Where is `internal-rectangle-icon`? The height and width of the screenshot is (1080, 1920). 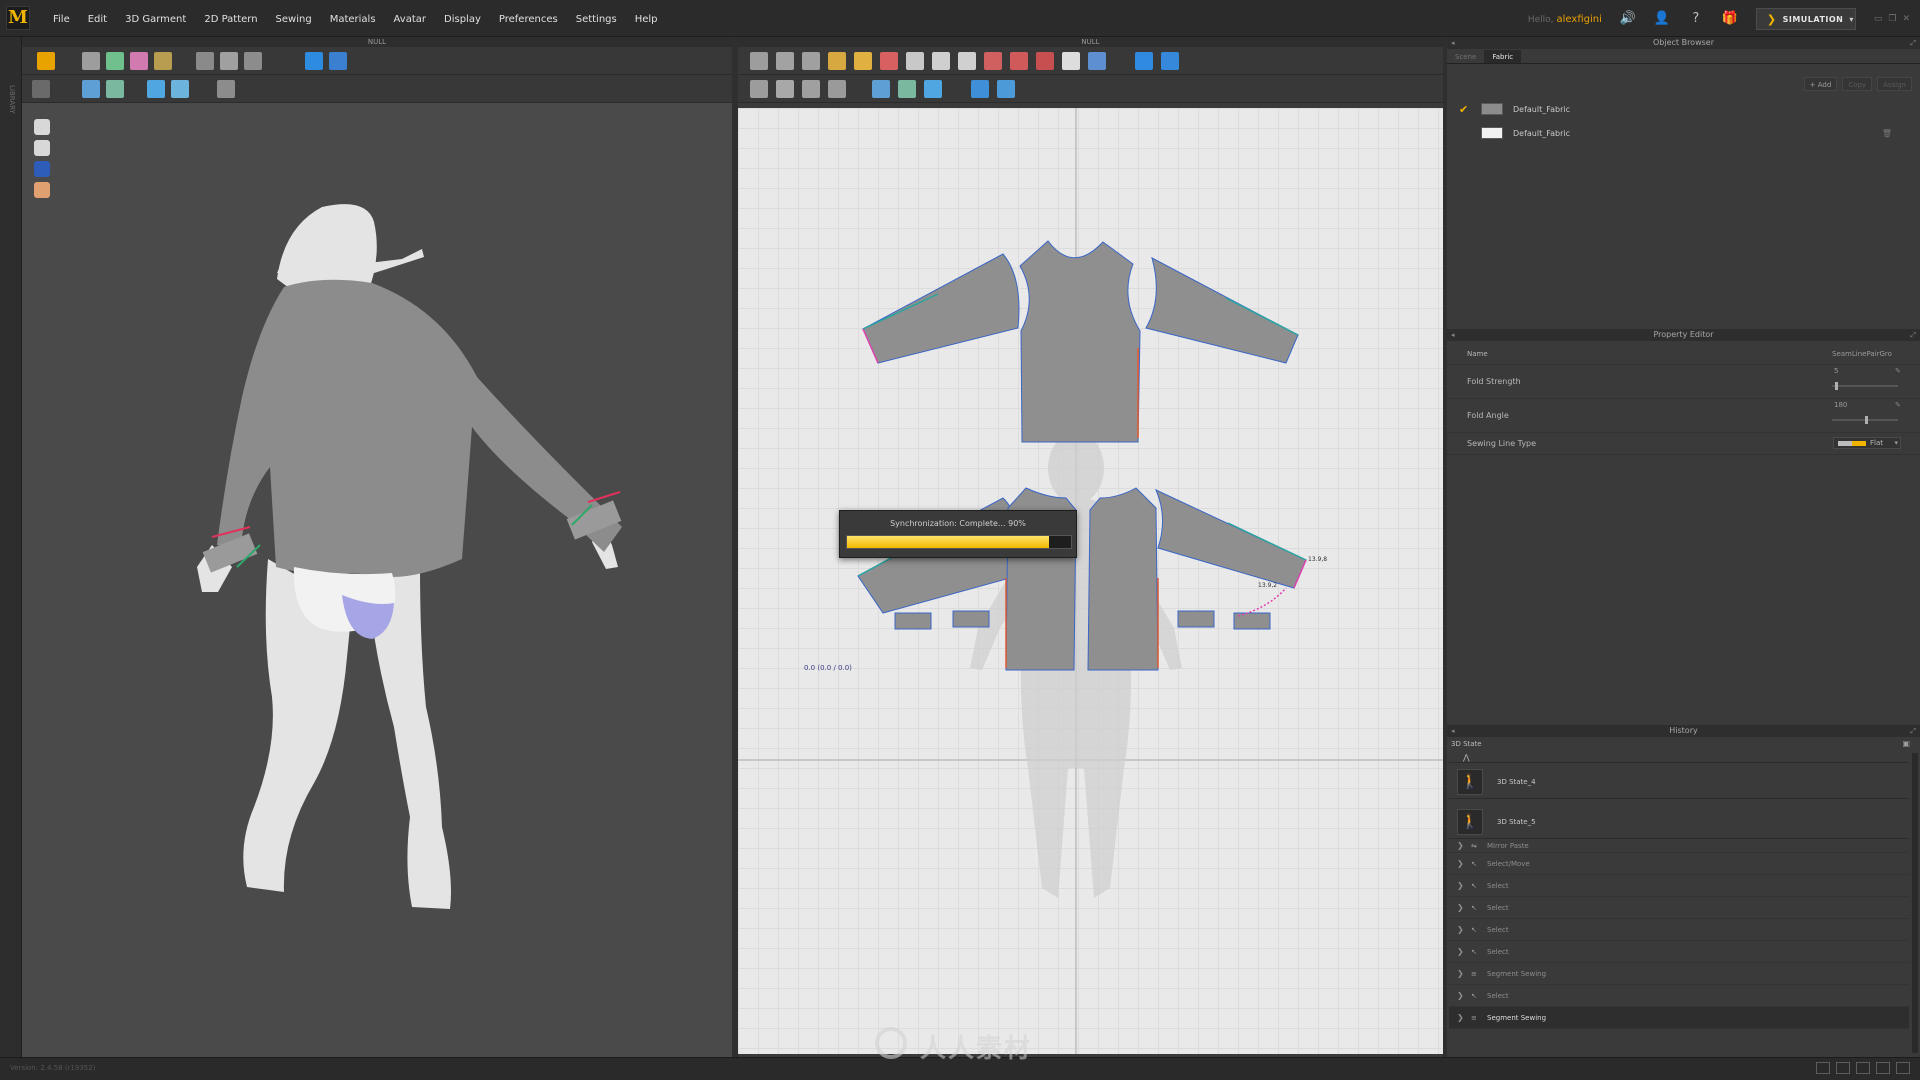 internal-rectangle-icon is located at coordinates (1019, 61).